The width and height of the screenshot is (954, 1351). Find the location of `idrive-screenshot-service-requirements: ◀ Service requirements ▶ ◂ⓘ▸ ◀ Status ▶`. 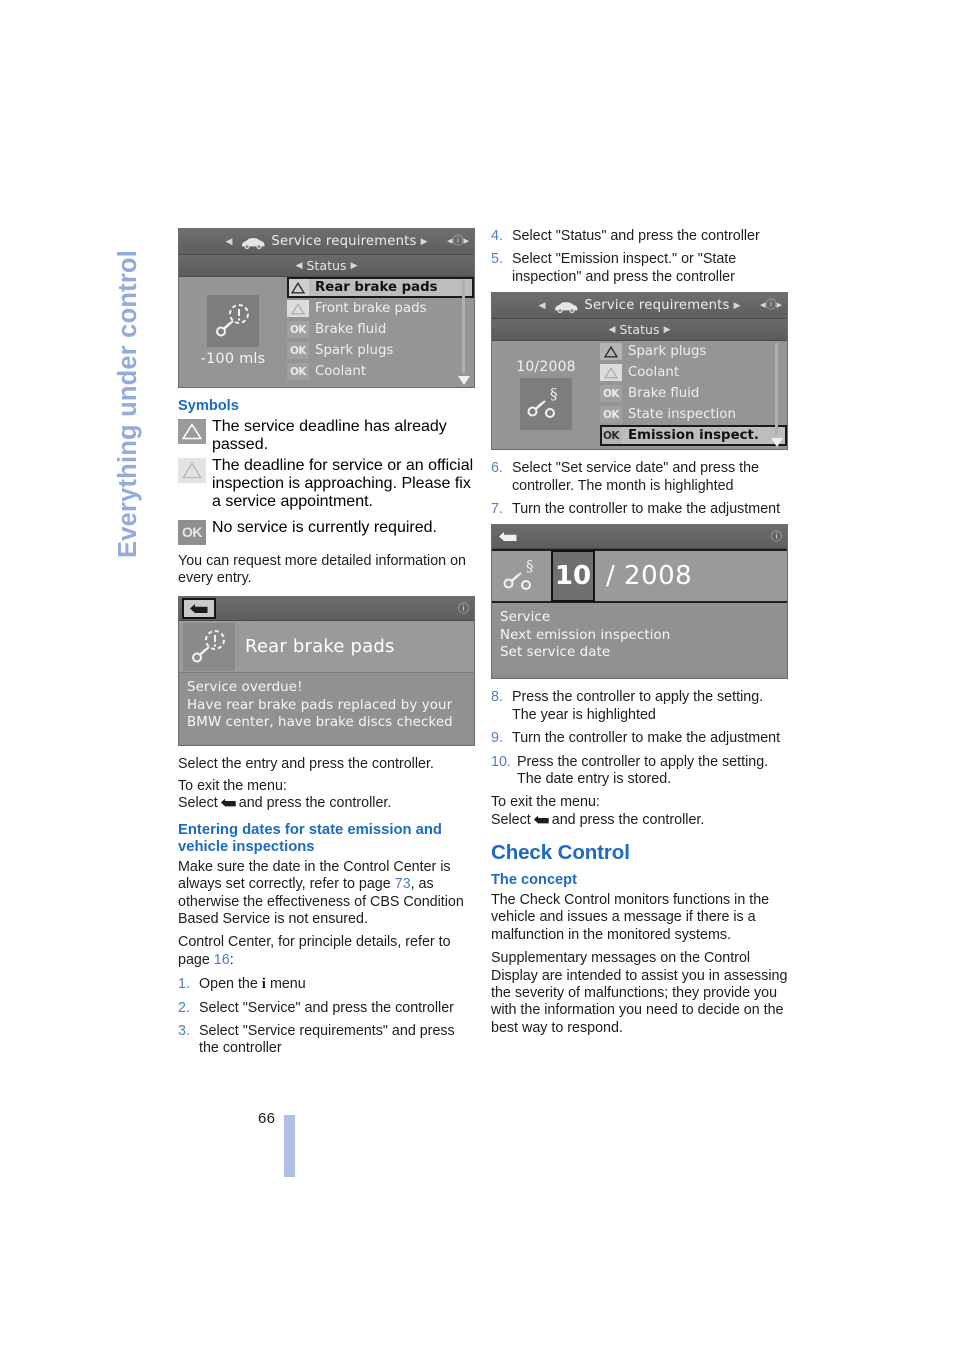

idrive-screenshot-service-requirements: ◀ Service requirements ▶ ◂ⓘ▸ ◀ Status ▶ is located at coordinates (326, 308).